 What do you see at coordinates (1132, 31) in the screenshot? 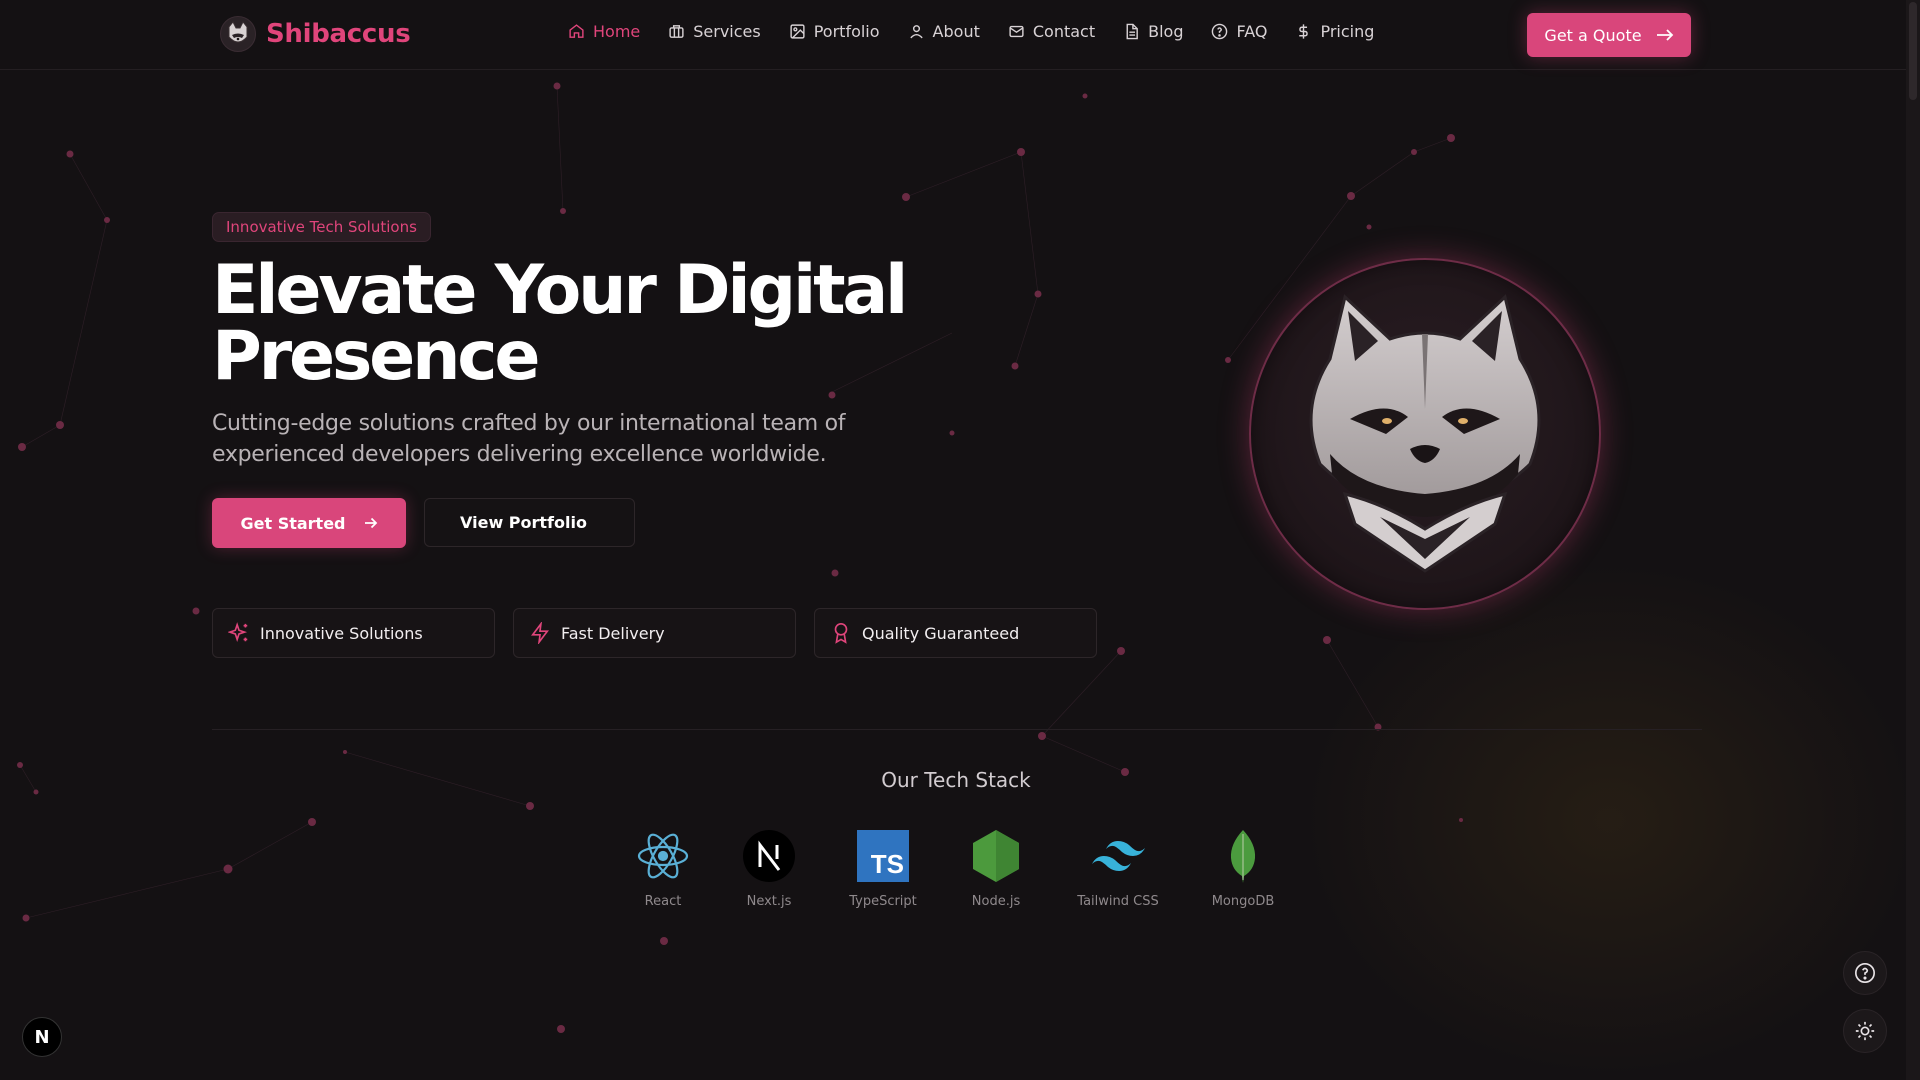
I see `file-icon` at bounding box center [1132, 31].